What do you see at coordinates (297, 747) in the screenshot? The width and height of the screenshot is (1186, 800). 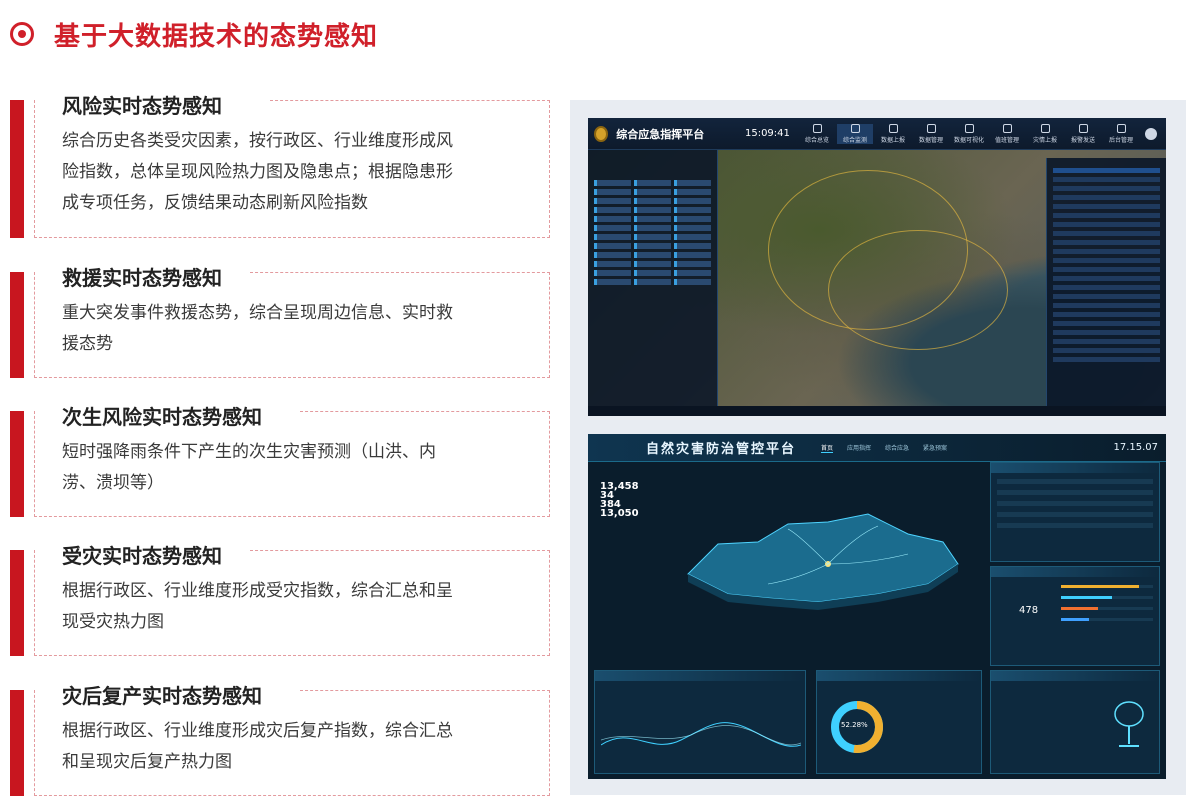 I see `card-description: 根据行政区、行业维度形成灾后复产指数，综合汇总 和呈现灾后复产热力图` at bounding box center [297, 747].